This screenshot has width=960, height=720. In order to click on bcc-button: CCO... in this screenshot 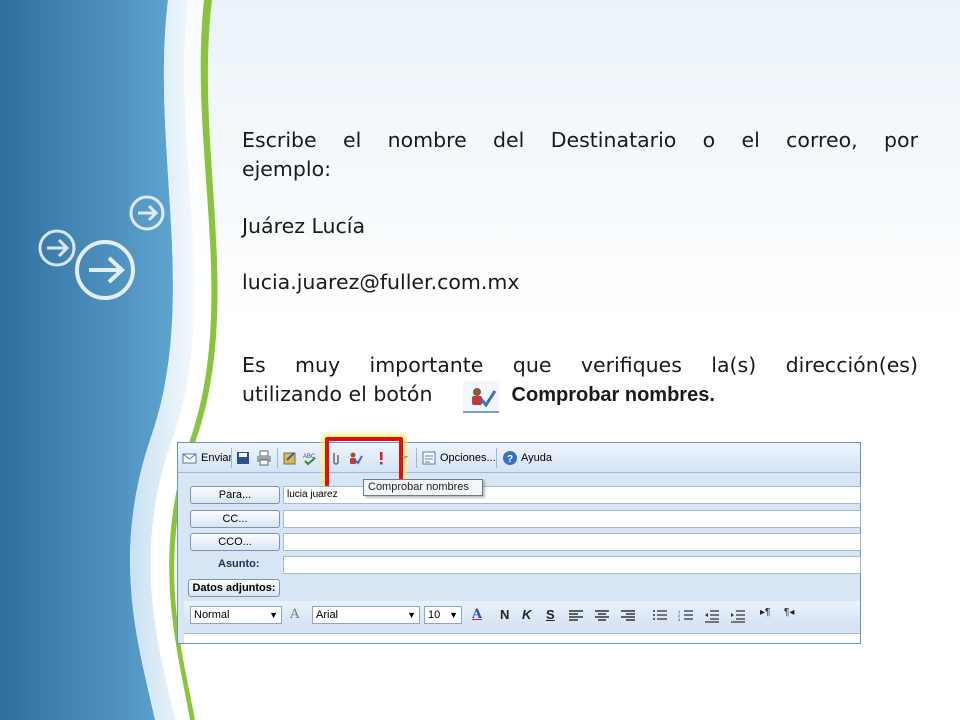, I will do `click(235, 542)`.